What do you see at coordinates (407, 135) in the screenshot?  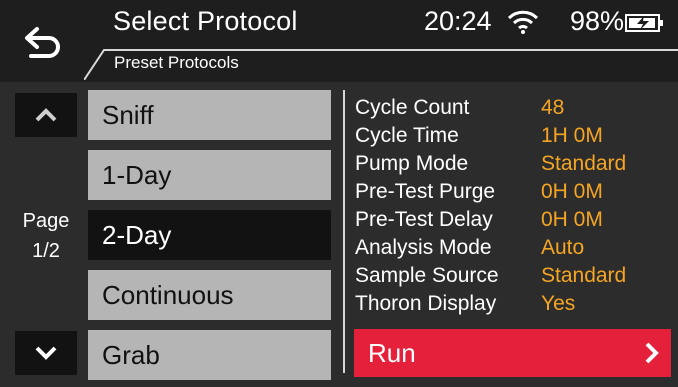 I see `detail-key: Cycle Time` at bounding box center [407, 135].